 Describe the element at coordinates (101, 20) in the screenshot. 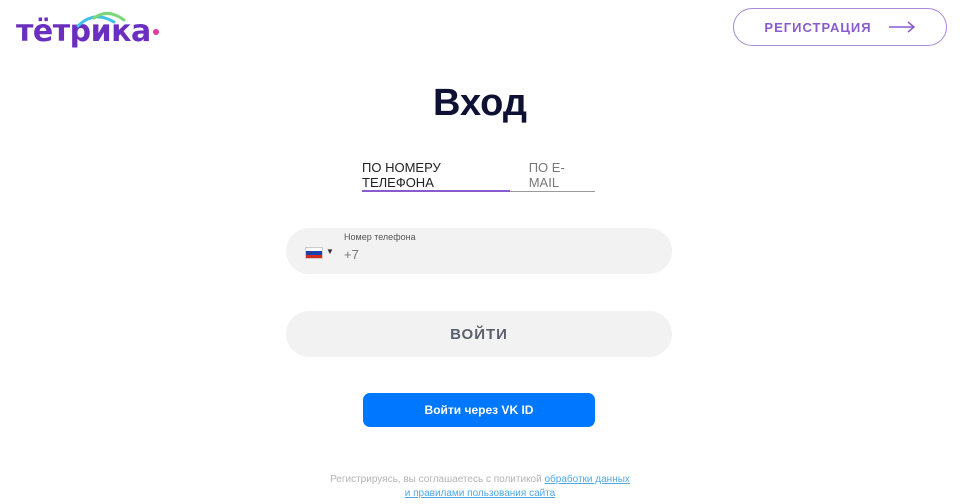

I see `logo-arc-icon` at that location.